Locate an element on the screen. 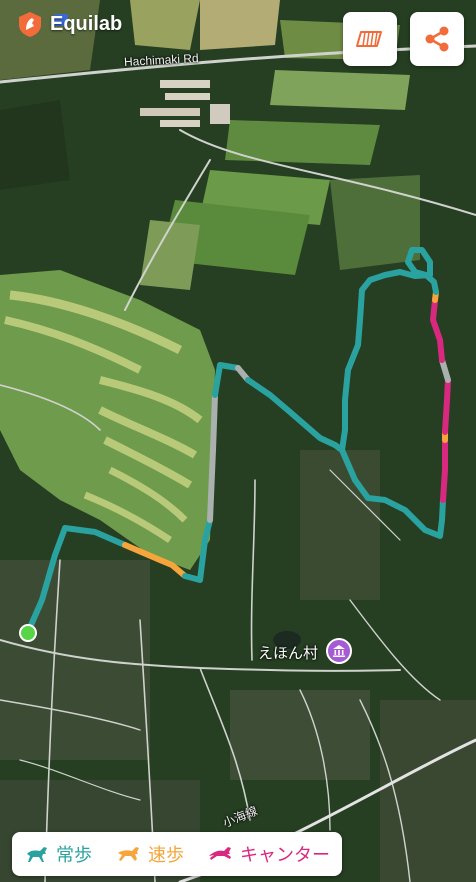 Image resolution: width=476 pixels, height=882 pixels. legend-label-walk: 常歩 is located at coordinates (74, 855).